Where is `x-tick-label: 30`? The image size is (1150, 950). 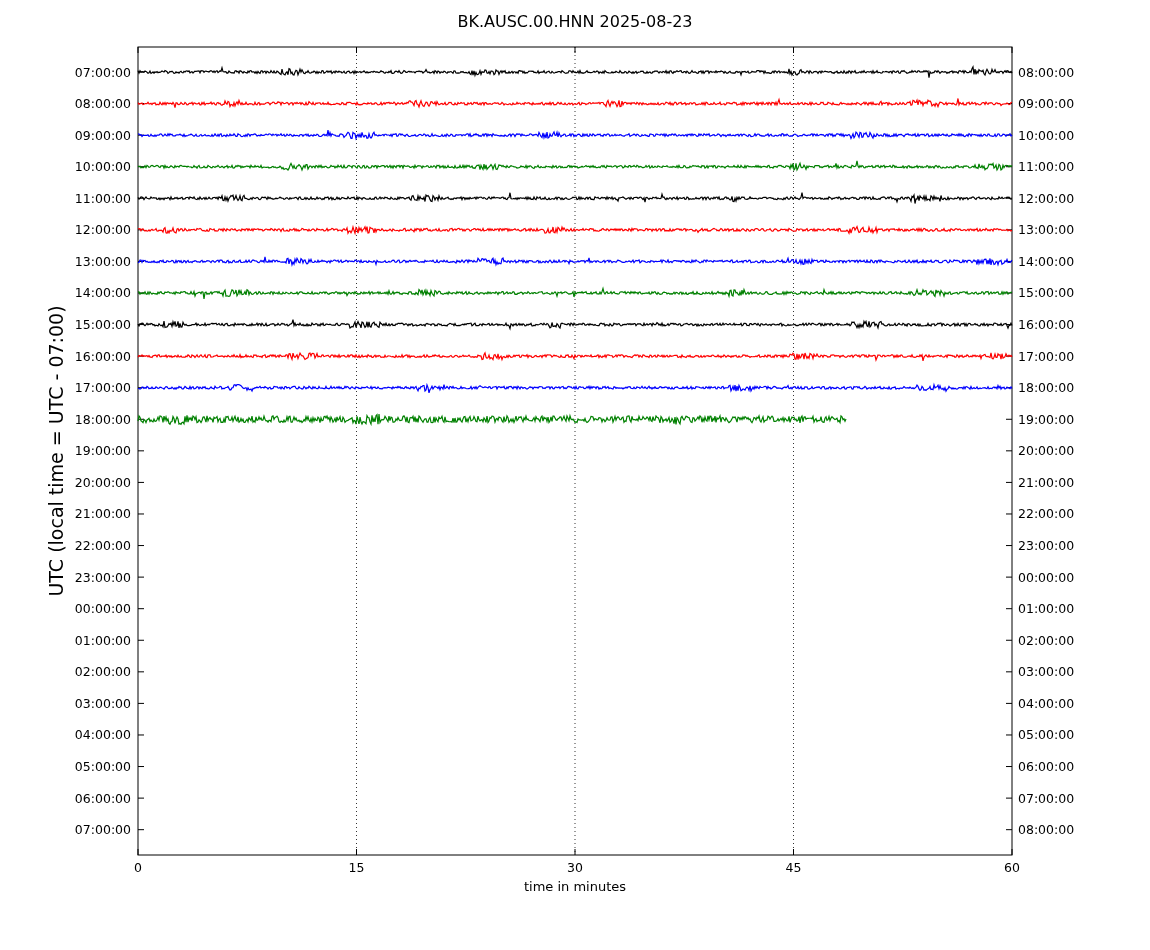 x-tick-label: 30 is located at coordinates (575, 867).